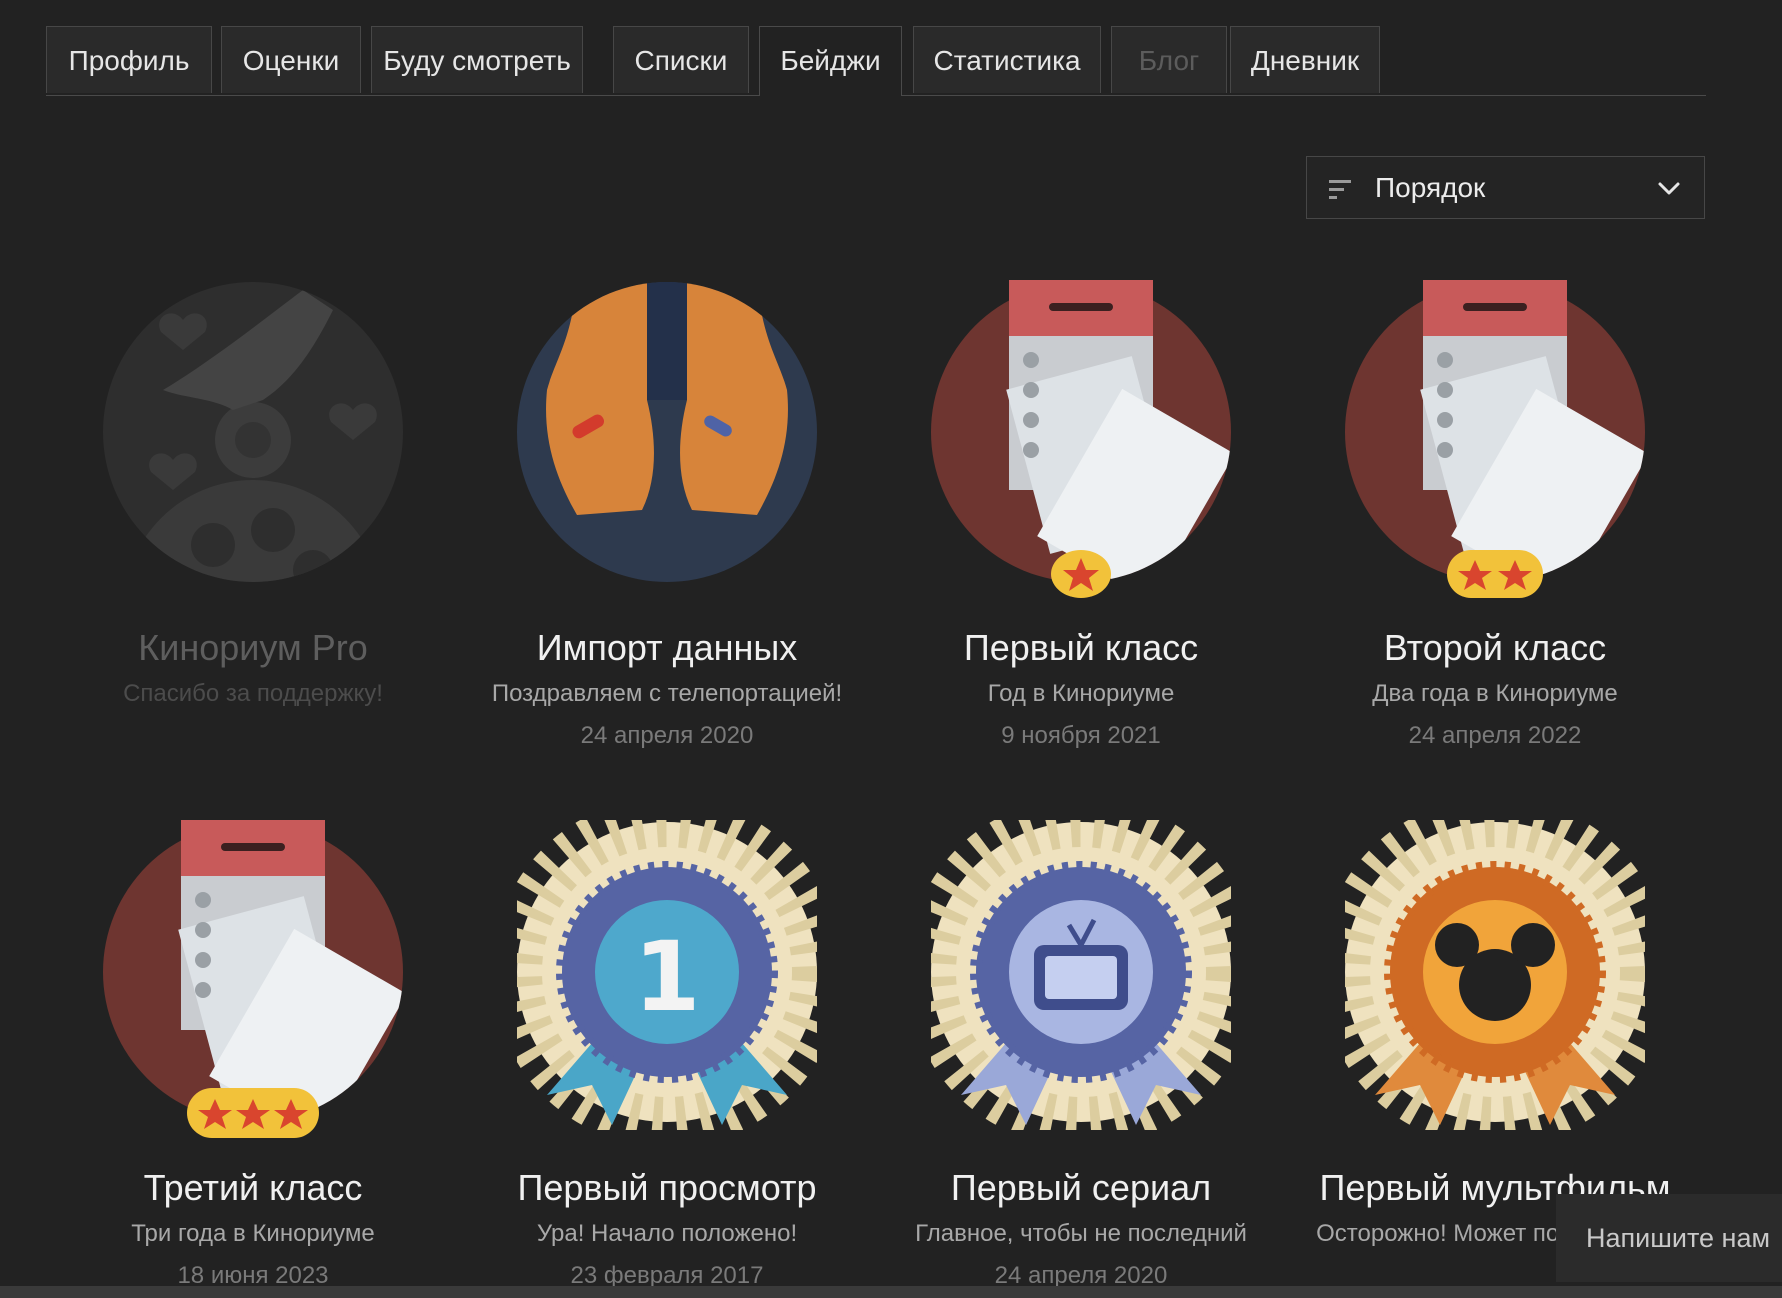 The width and height of the screenshot is (1782, 1298). I want to click on calendar-one-star-icon, so click(1081, 439).